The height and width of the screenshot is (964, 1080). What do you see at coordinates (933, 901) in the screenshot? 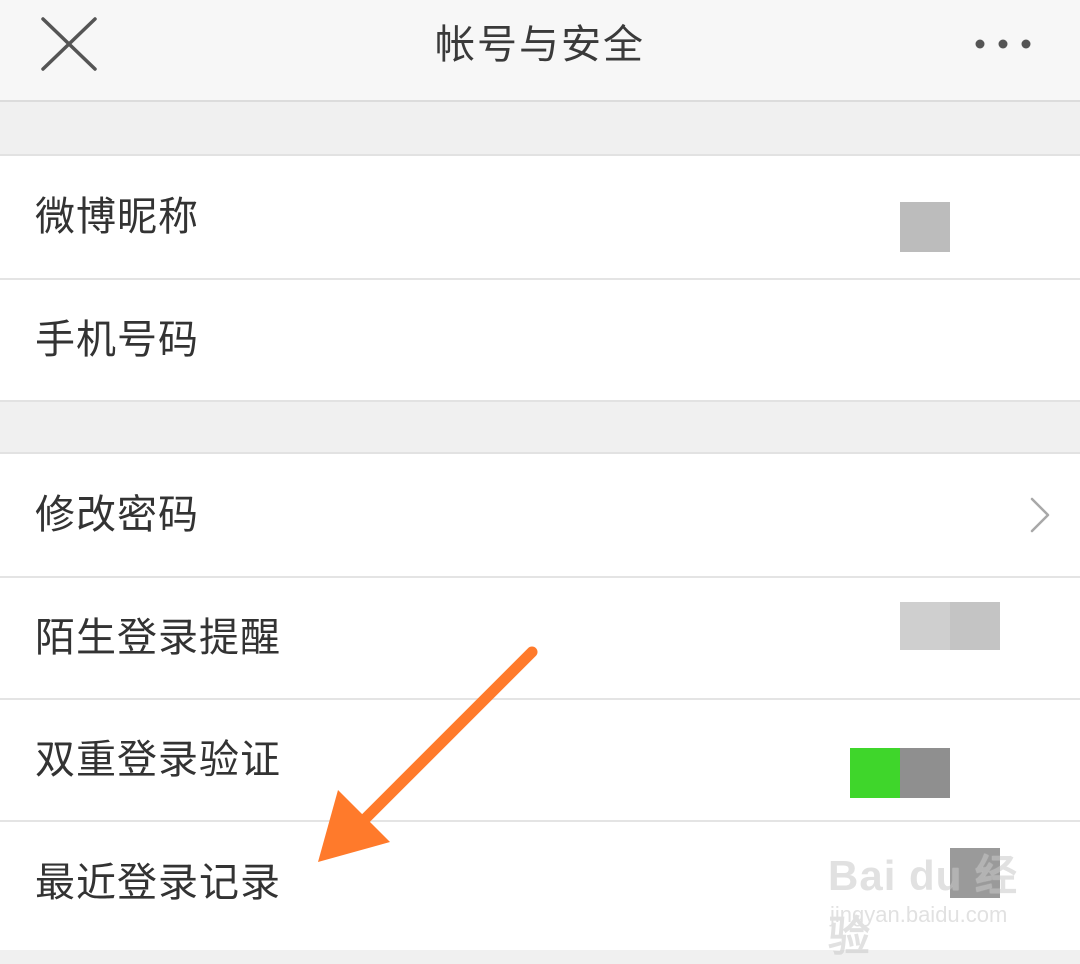
I see `baidu-watermark: Bai du 经验 jingyan.baidu.com` at bounding box center [933, 901].